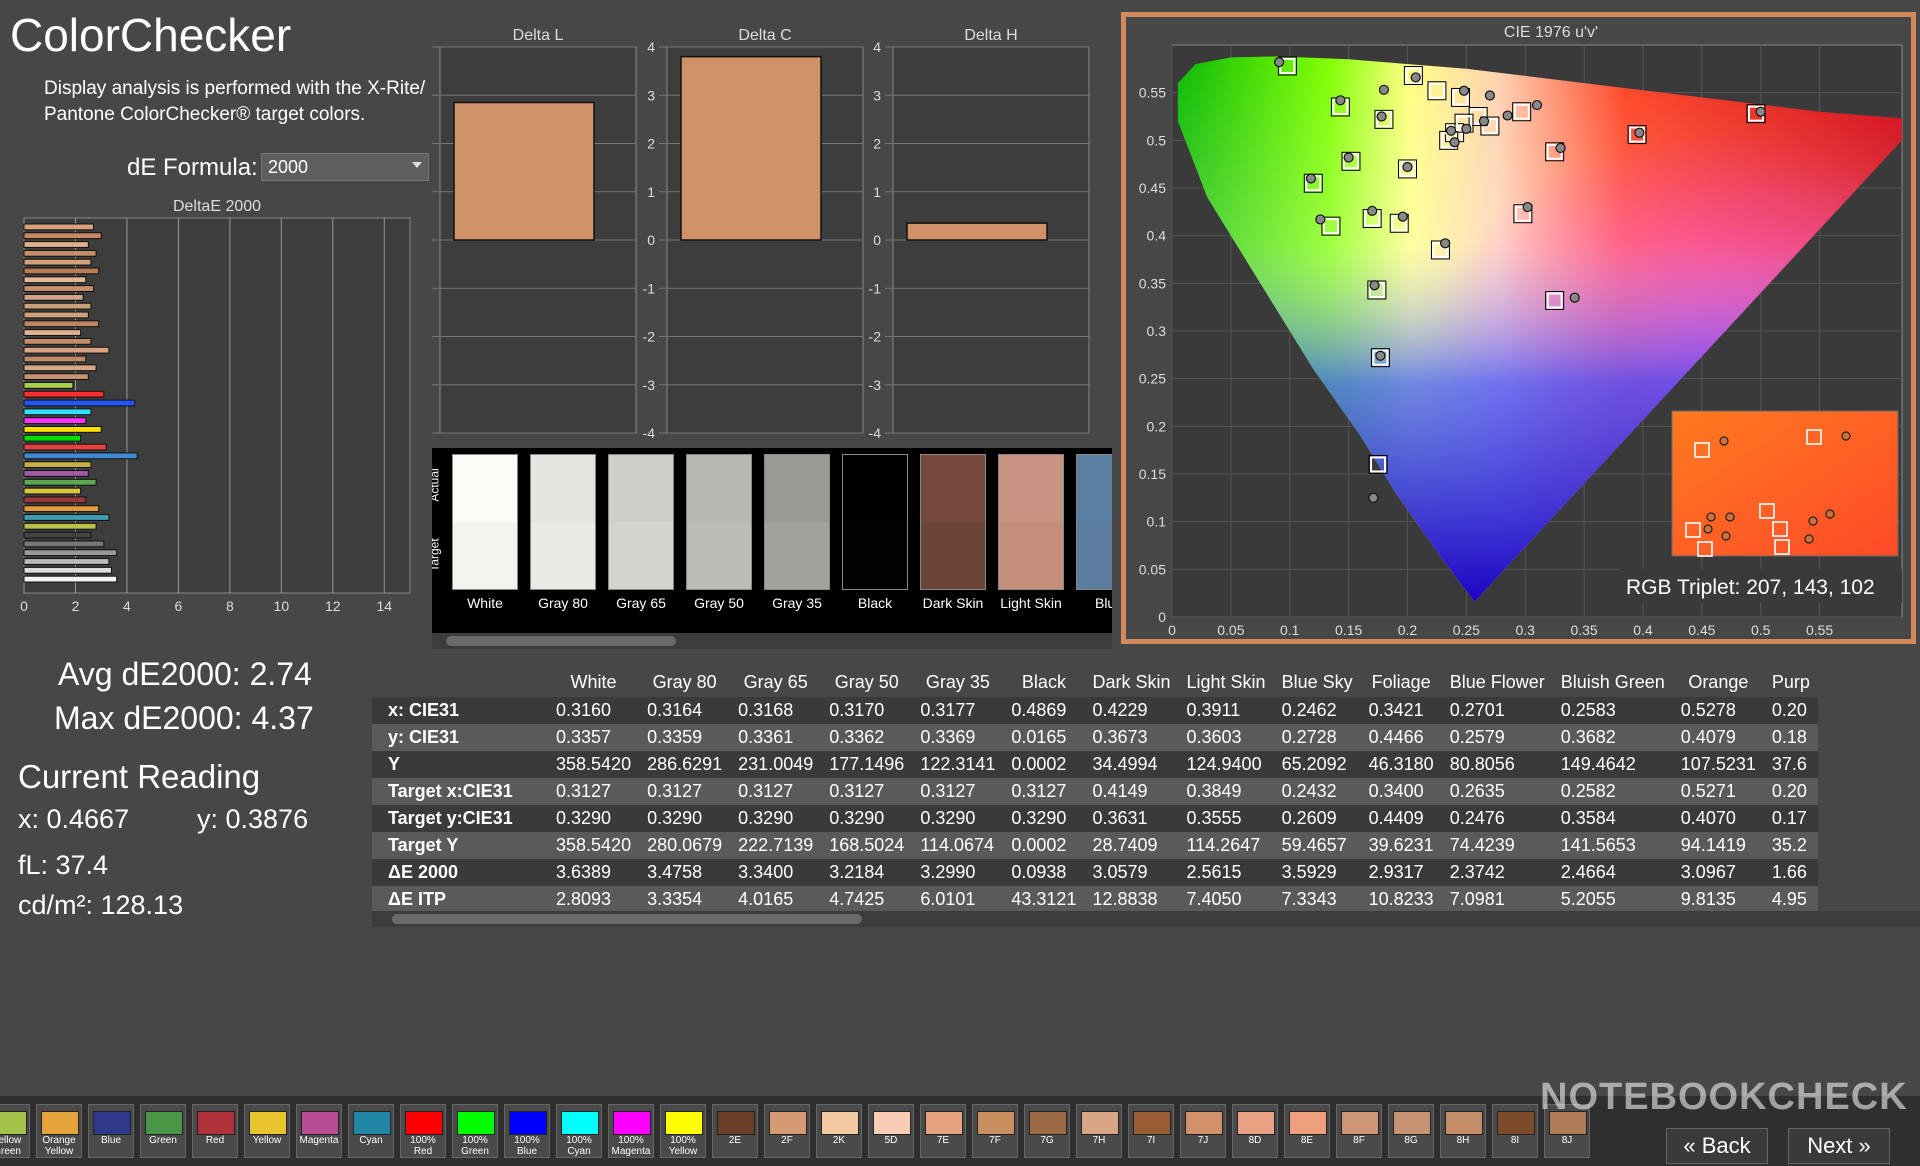 This screenshot has width=1920, height=1166. What do you see at coordinates (1401, 737) in the screenshot?
I see `table-cell: 0.4466` at bounding box center [1401, 737].